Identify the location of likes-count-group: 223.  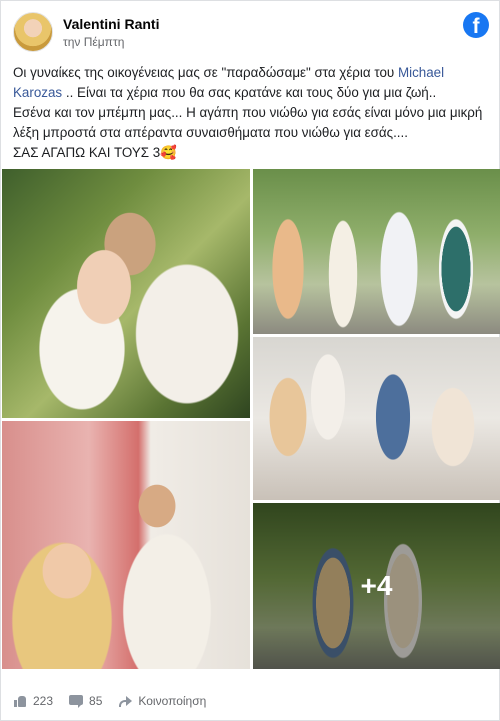
(33, 701).